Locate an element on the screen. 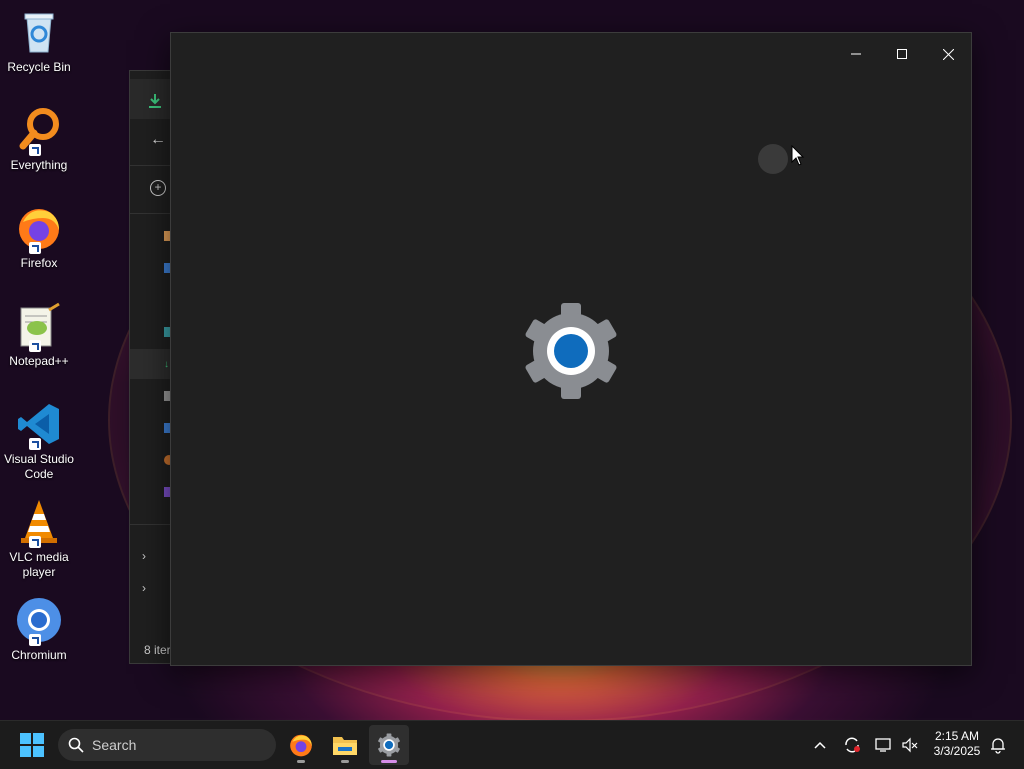  tray-sync-button is located at coordinates (852, 745).